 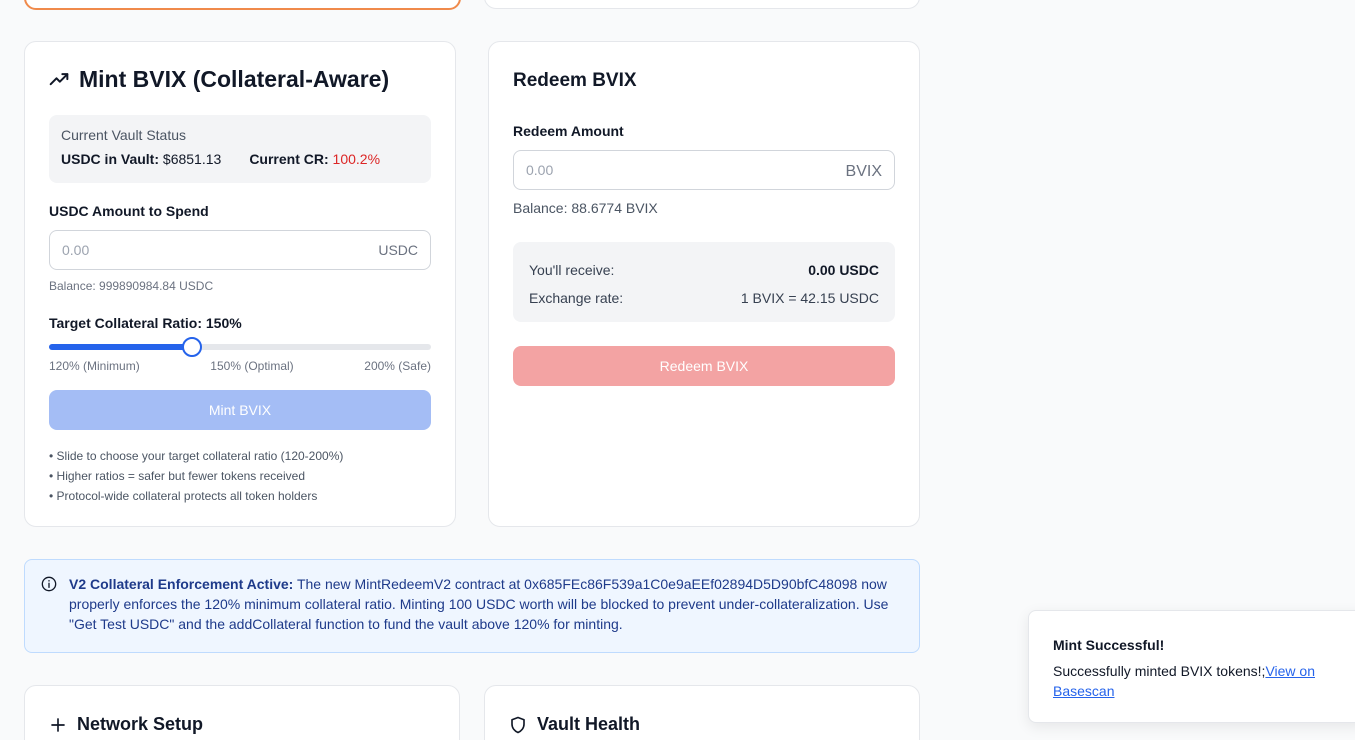 I want to click on usdc-in-vault-label: USDC in Vault:, so click(x=110, y=159).